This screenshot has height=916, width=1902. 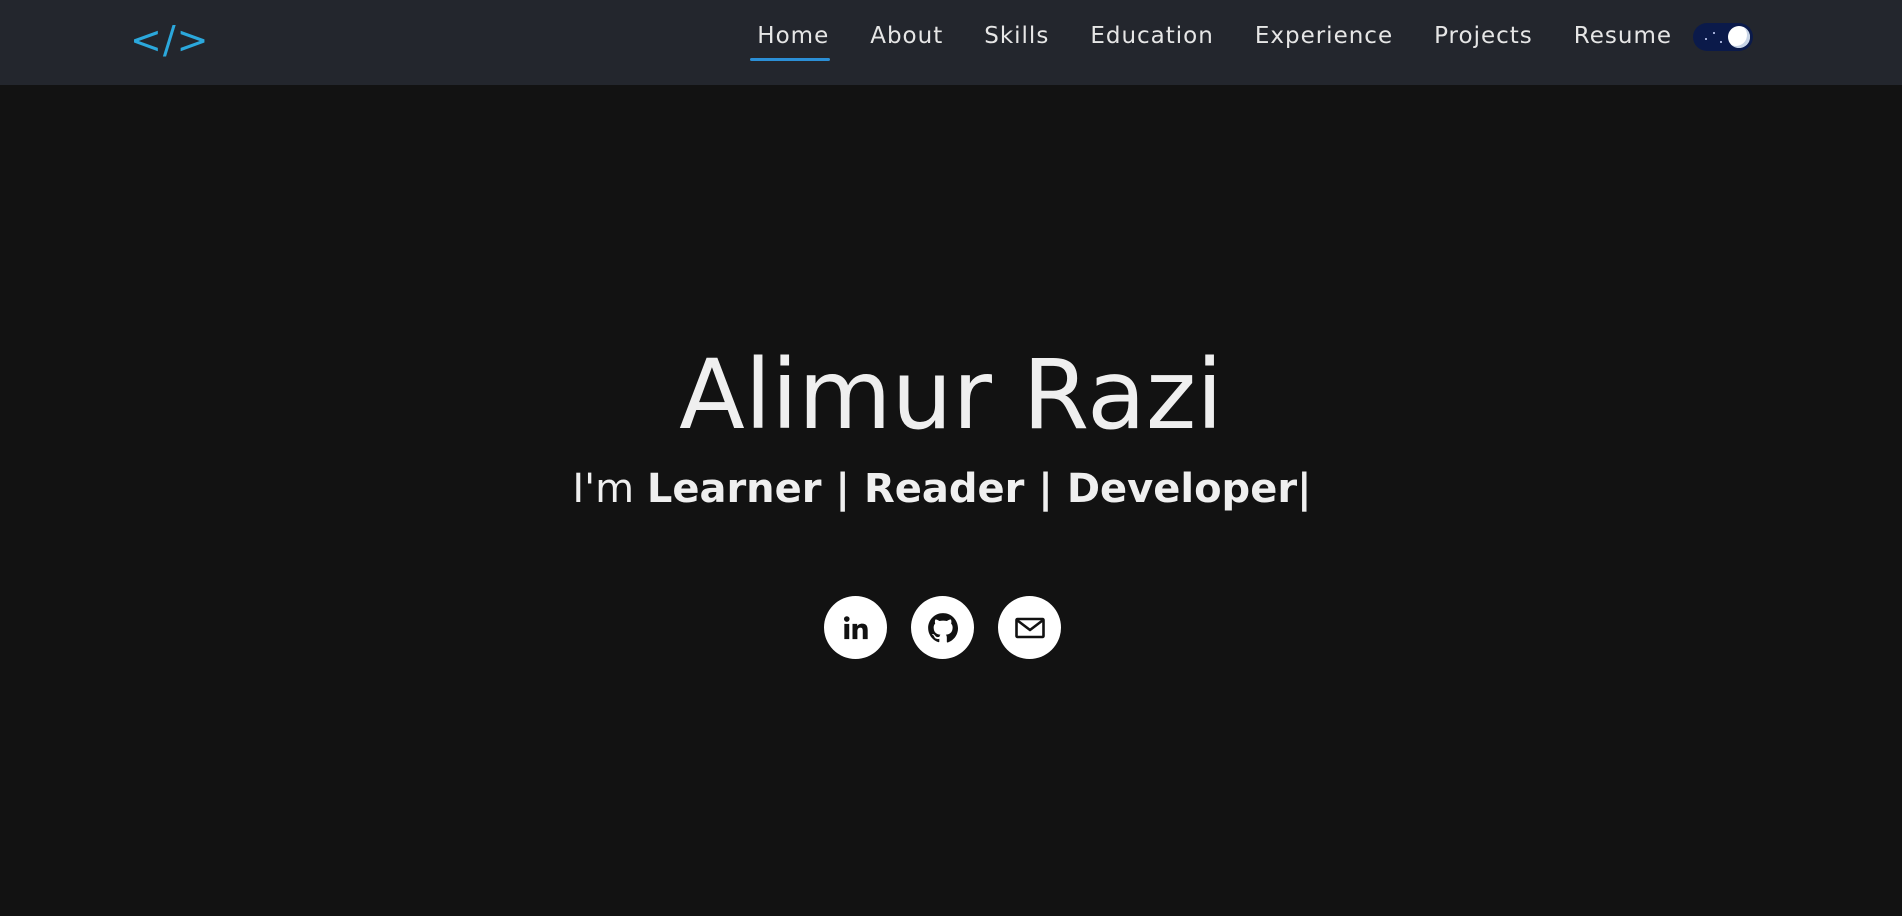 I want to click on linkedin-icon, so click(x=855, y=627).